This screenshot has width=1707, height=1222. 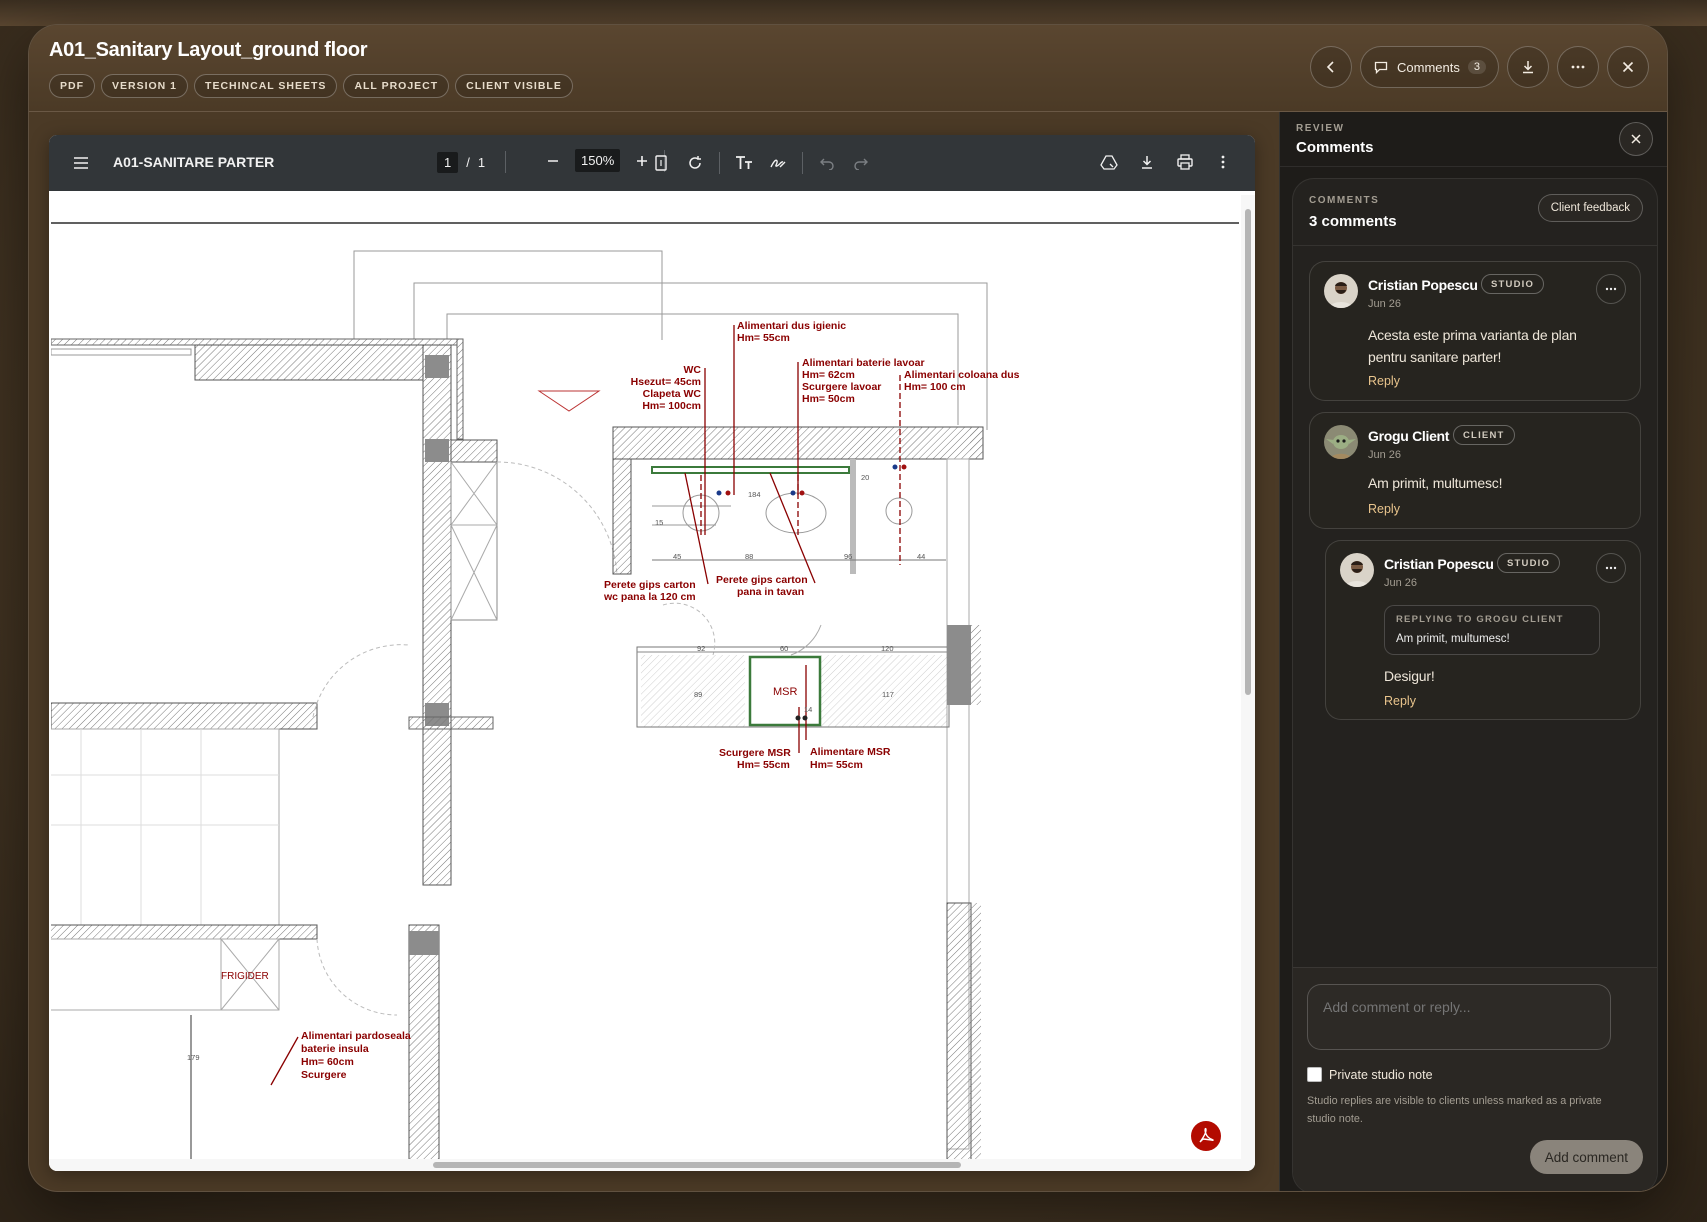 I want to click on private-note-label: Private studio note, so click(x=1381, y=1075).